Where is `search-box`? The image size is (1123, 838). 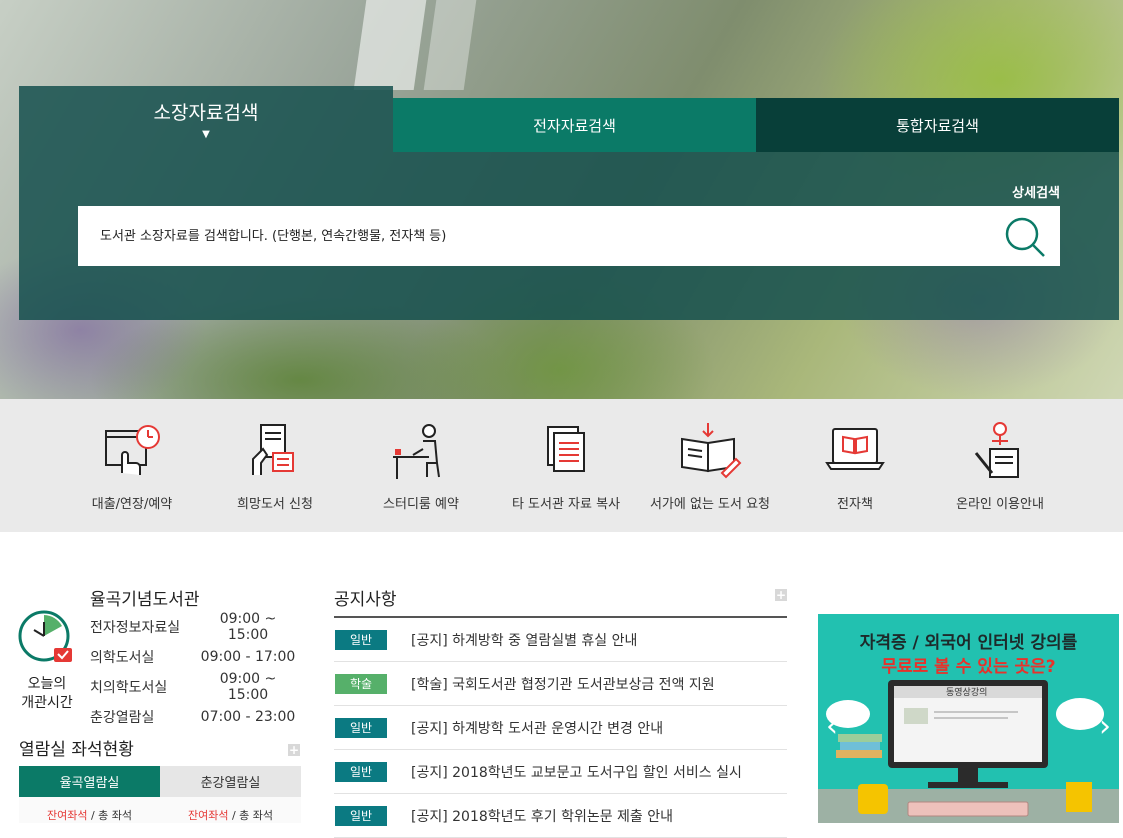 search-box is located at coordinates (569, 236).